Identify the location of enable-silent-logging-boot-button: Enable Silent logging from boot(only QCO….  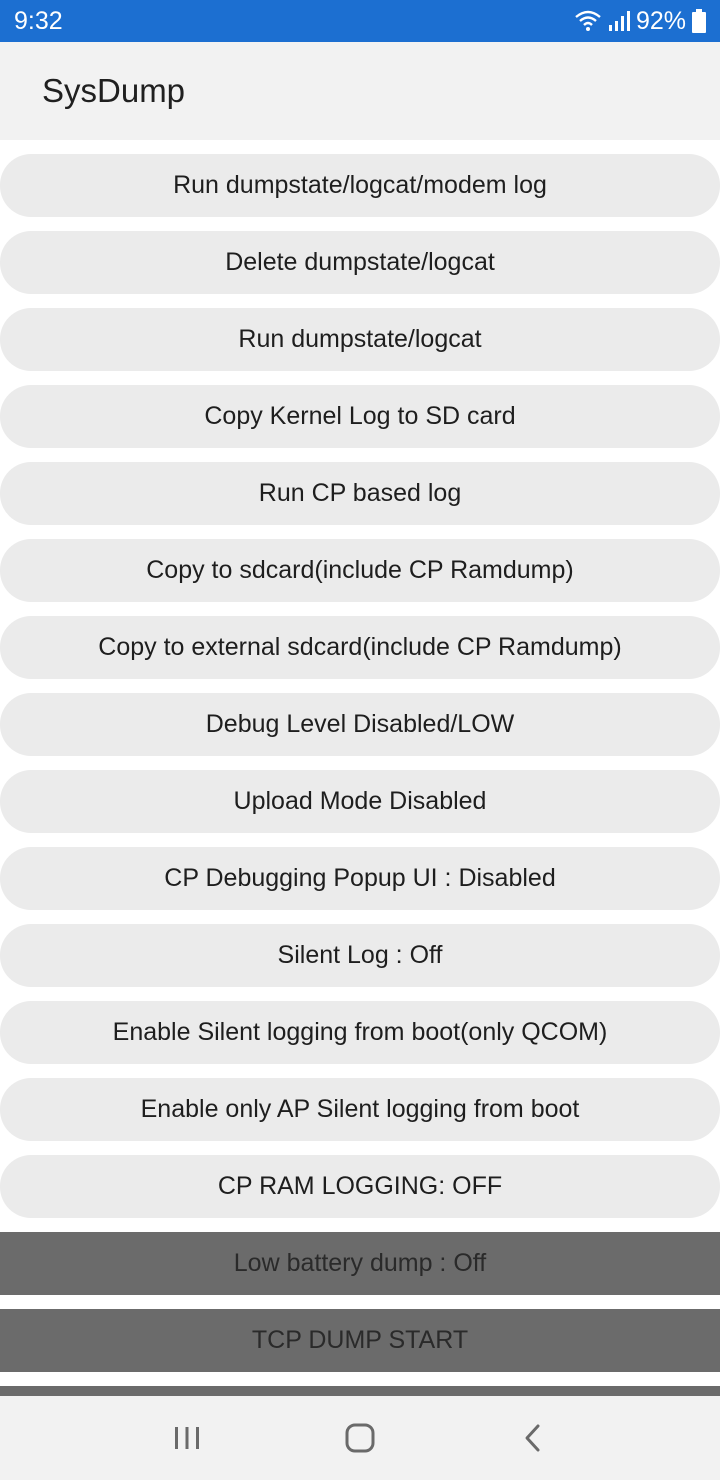
(360, 1032).